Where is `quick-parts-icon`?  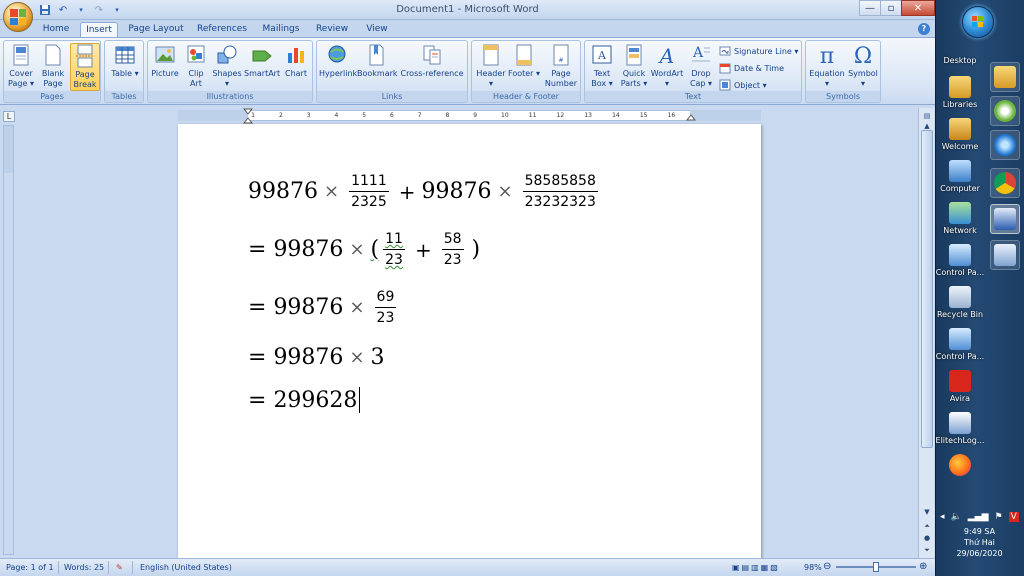
quick-parts-icon is located at coordinates (634, 55).